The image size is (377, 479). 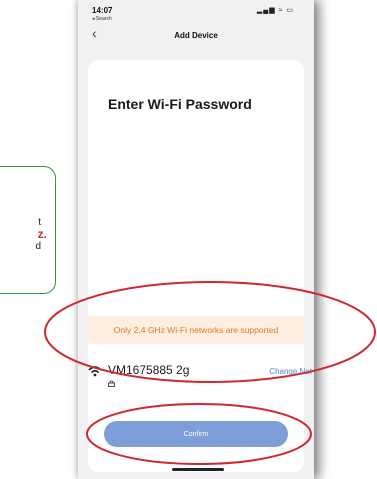 What do you see at coordinates (38, 246) in the screenshot?
I see `callout-text-line3: d` at bounding box center [38, 246].